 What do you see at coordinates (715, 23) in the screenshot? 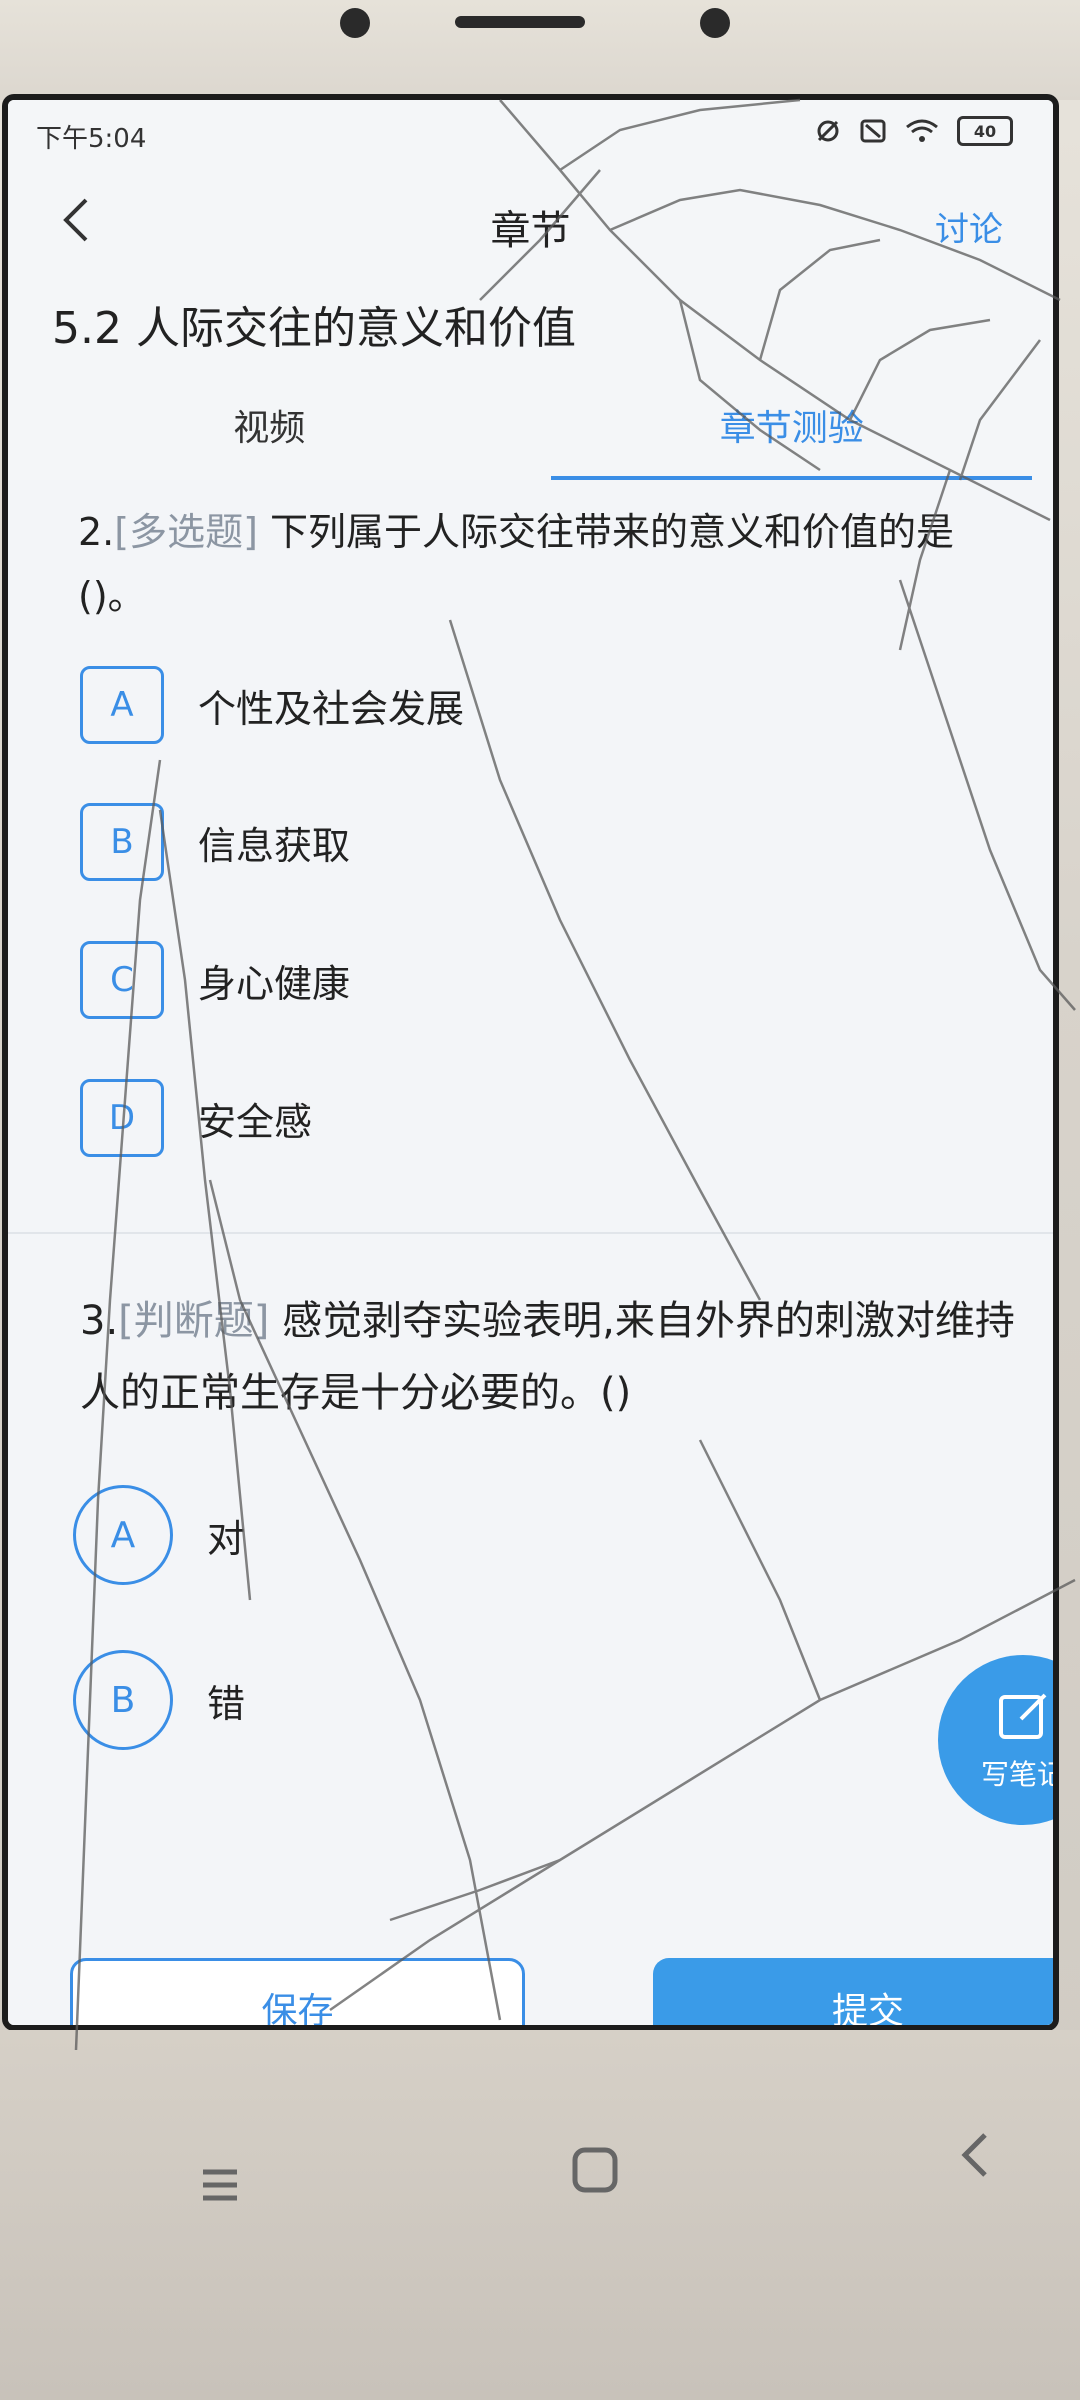
I see `proximity-sensor` at bounding box center [715, 23].